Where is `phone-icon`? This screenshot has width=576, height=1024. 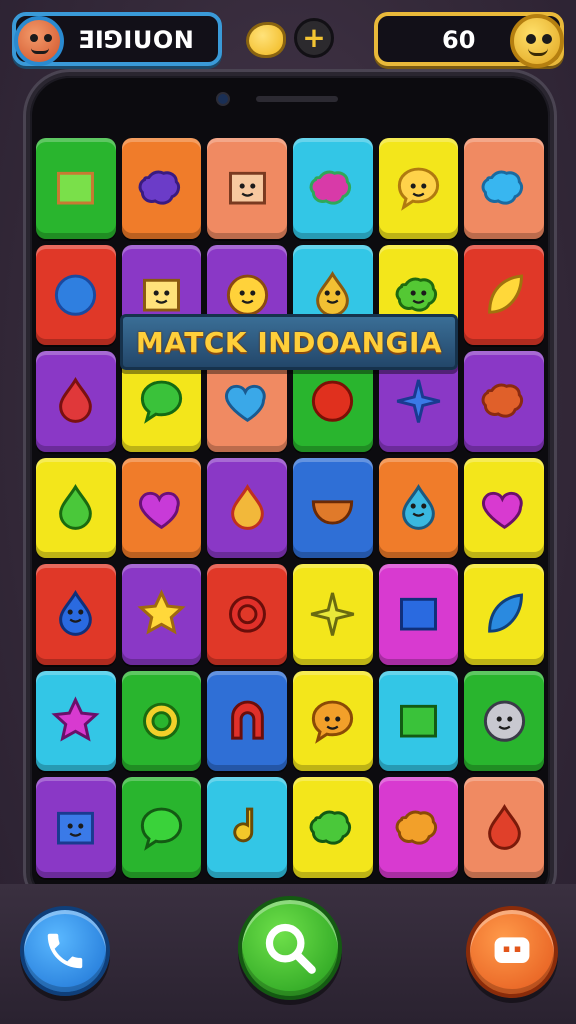 phone-icon is located at coordinates (65, 951).